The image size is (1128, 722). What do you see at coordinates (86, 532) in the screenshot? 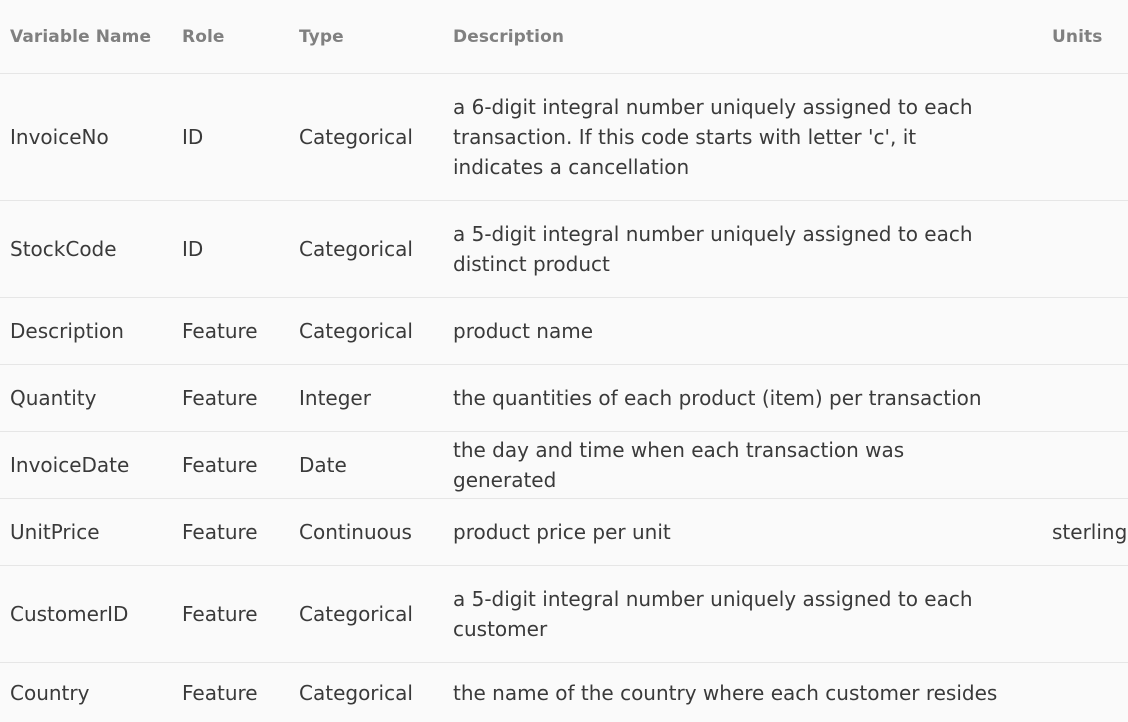
I see `cell-variable-name: UnitPrice` at bounding box center [86, 532].